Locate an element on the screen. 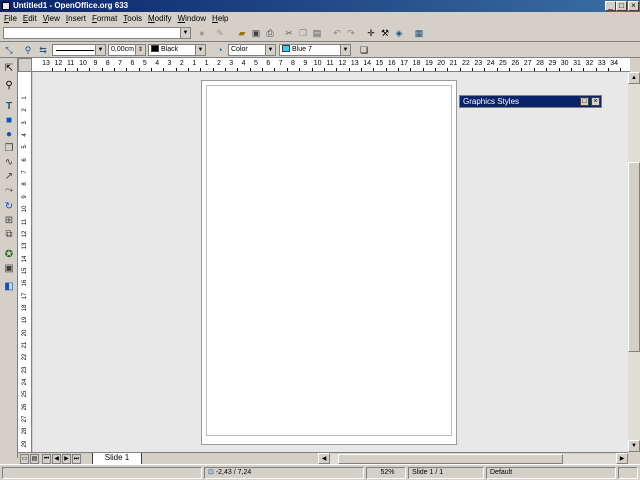 Image resolution: width=640 pixels, height=480 pixels. first-slide-icon: ⏮ is located at coordinates (46, 459).